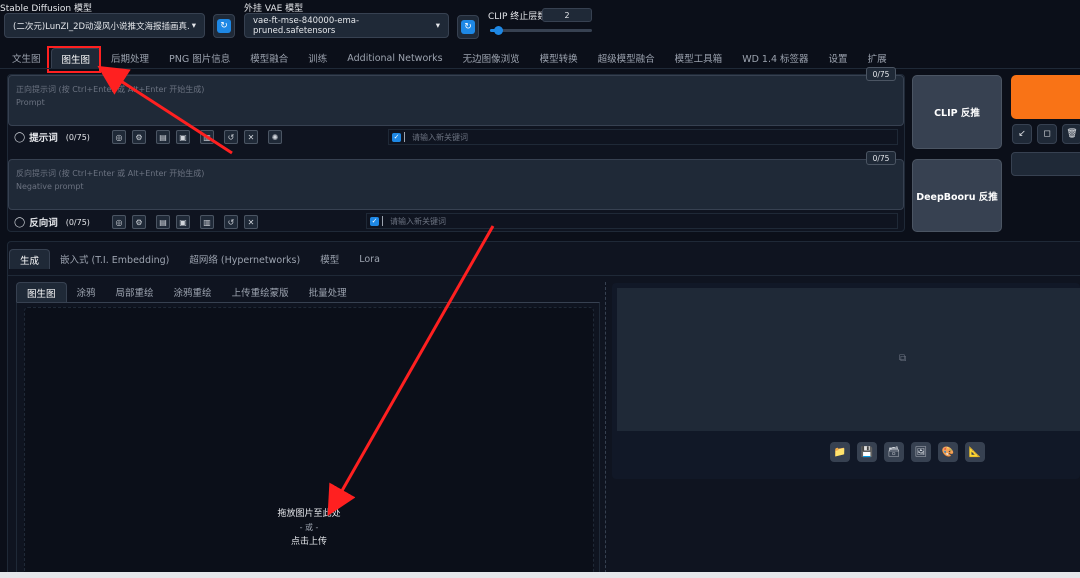 The width and height of the screenshot is (1080, 578). I want to click on arrow-to-dropzone, so click(411, 371).